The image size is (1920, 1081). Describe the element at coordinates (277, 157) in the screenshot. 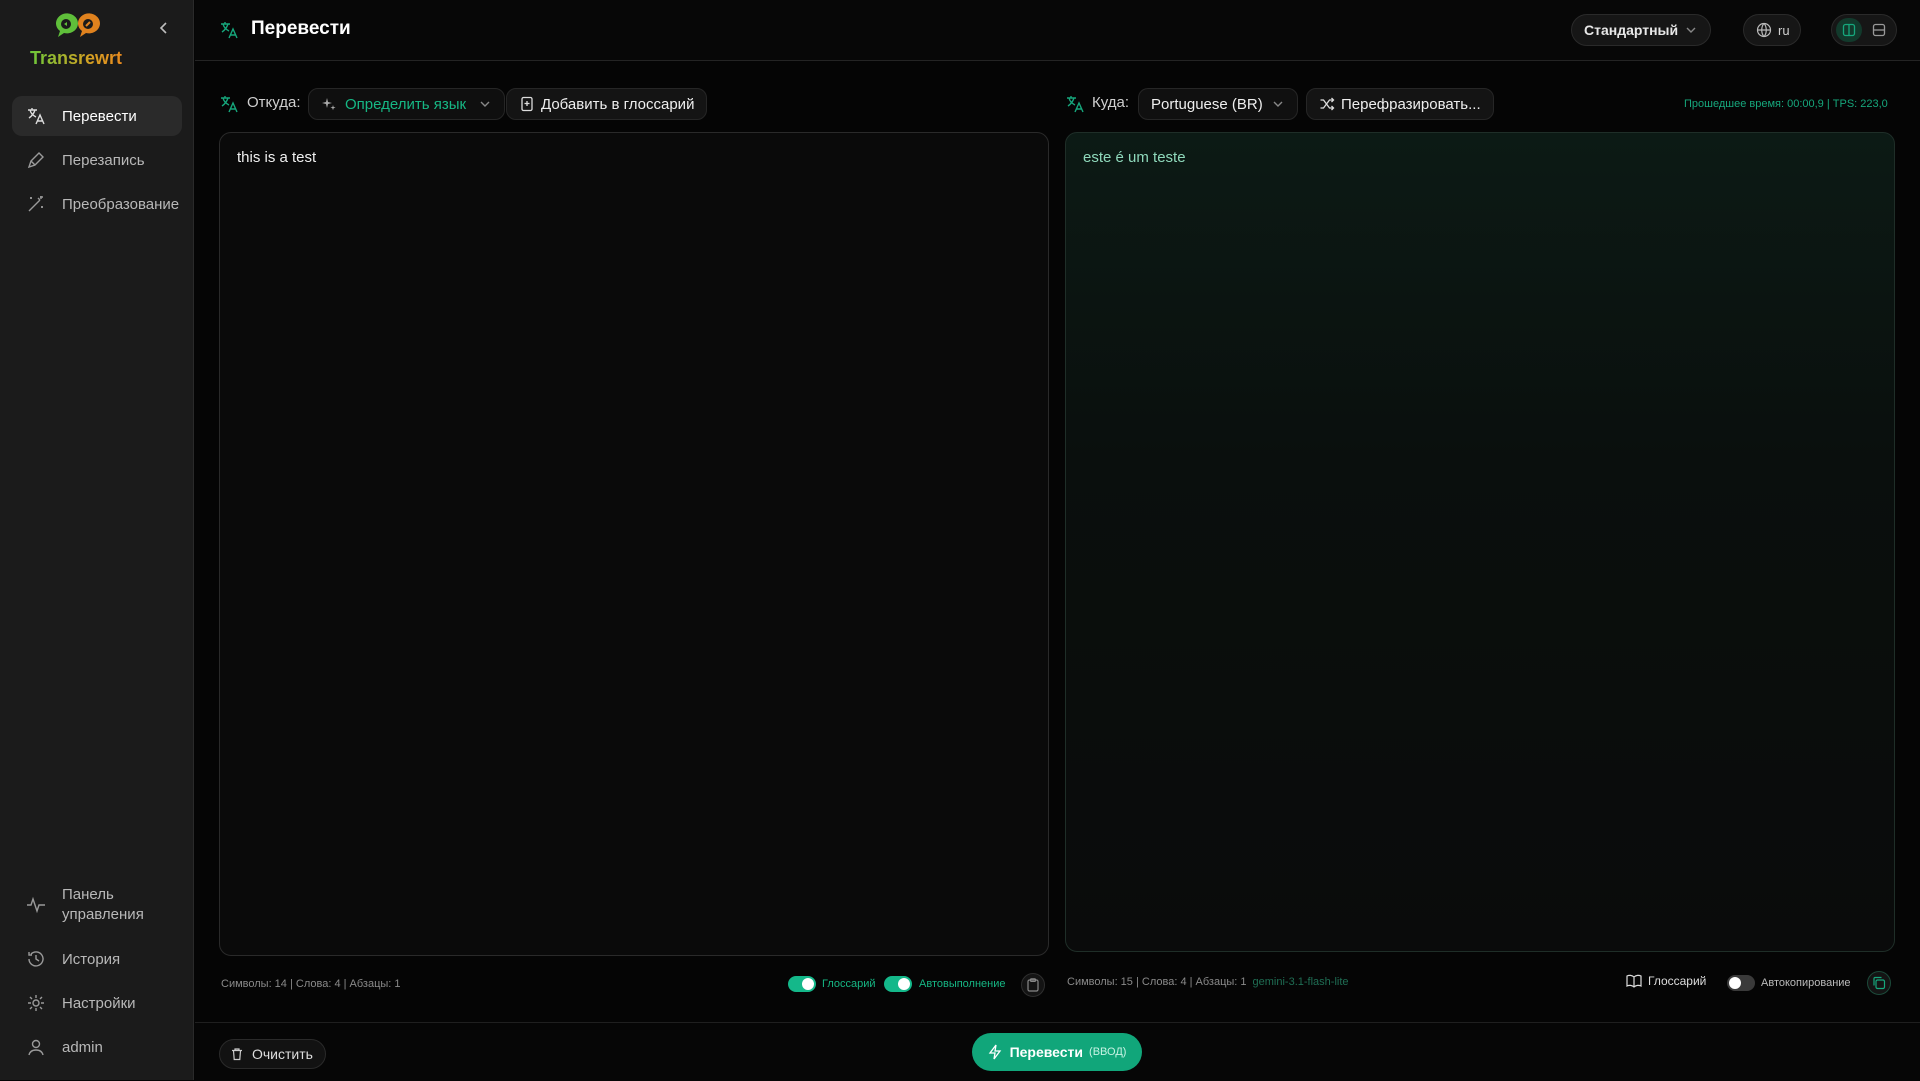

I see `source-text: this is a test` at that location.